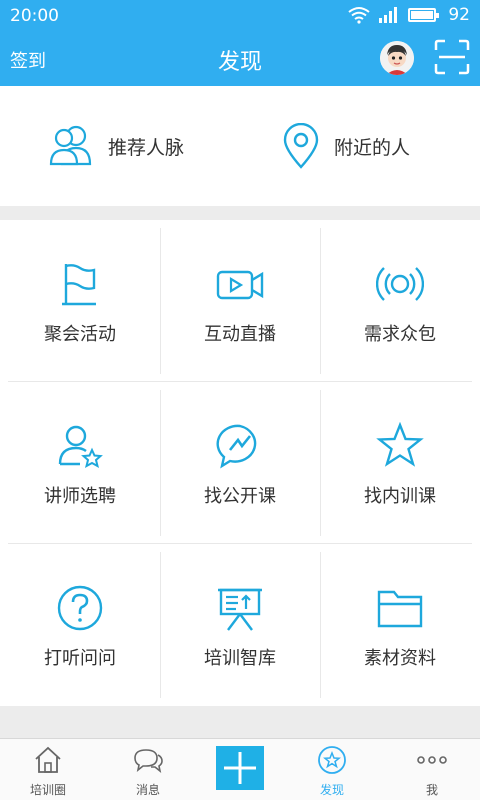 The height and width of the screenshot is (800, 480). I want to click on more-dots-icon, so click(432, 760).